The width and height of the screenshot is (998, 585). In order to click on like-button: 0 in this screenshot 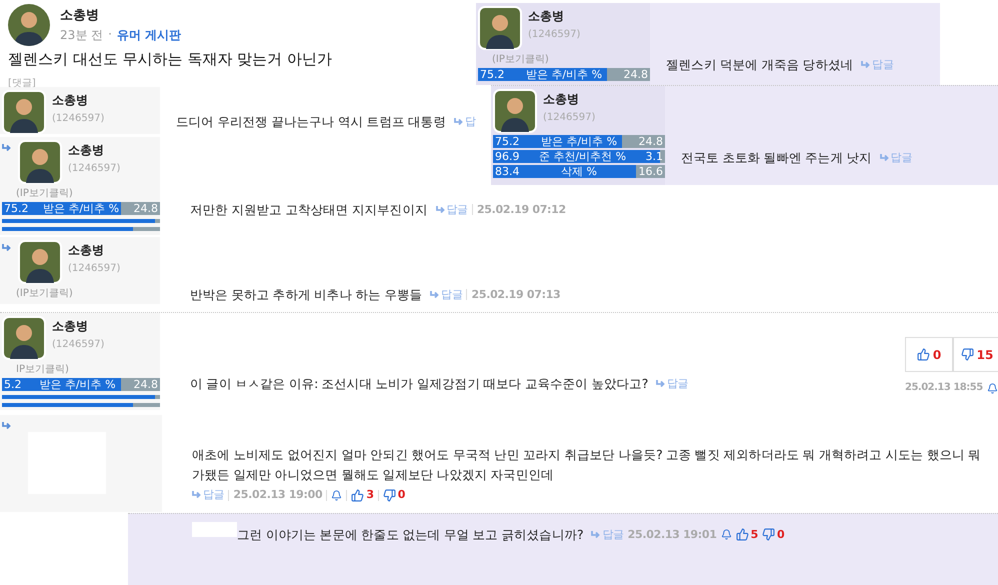, I will do `click(929, 354)`.